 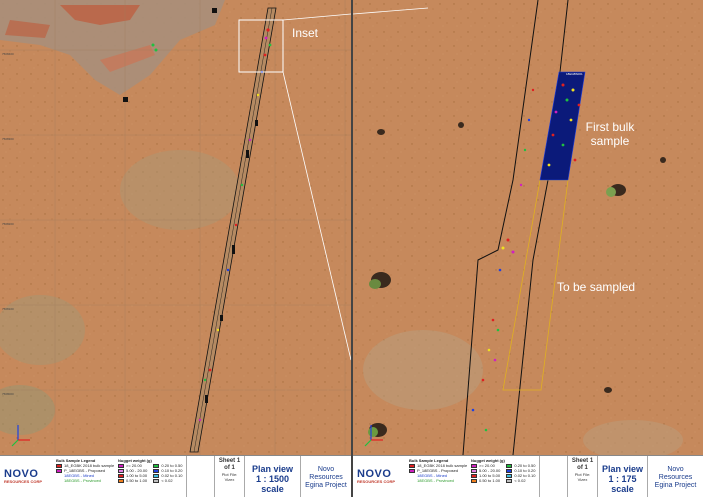 What do you see at coordinates (596, 287) in the screenshot?
I see `to-be-sampled-label: To be sampled` at bounding box center [596, 287].